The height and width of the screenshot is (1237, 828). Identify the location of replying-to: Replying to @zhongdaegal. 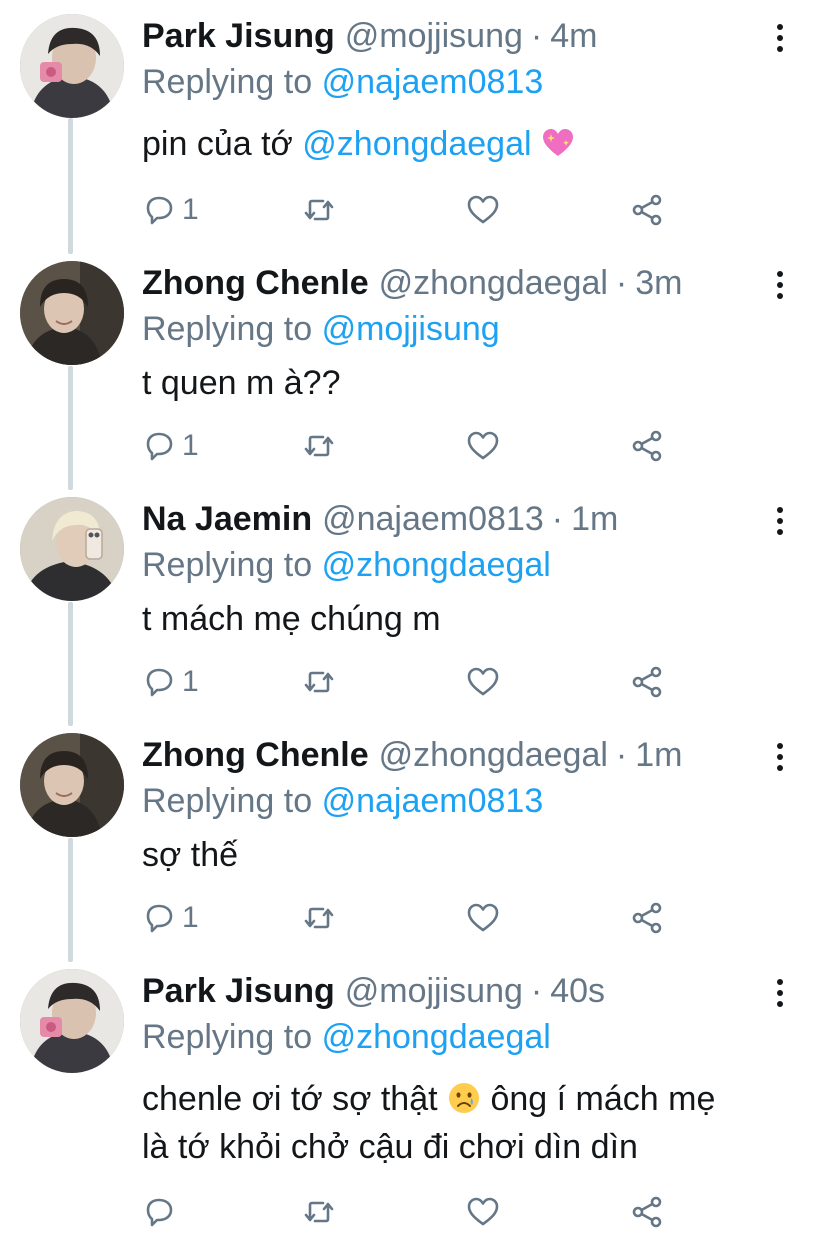
(346, 1037).